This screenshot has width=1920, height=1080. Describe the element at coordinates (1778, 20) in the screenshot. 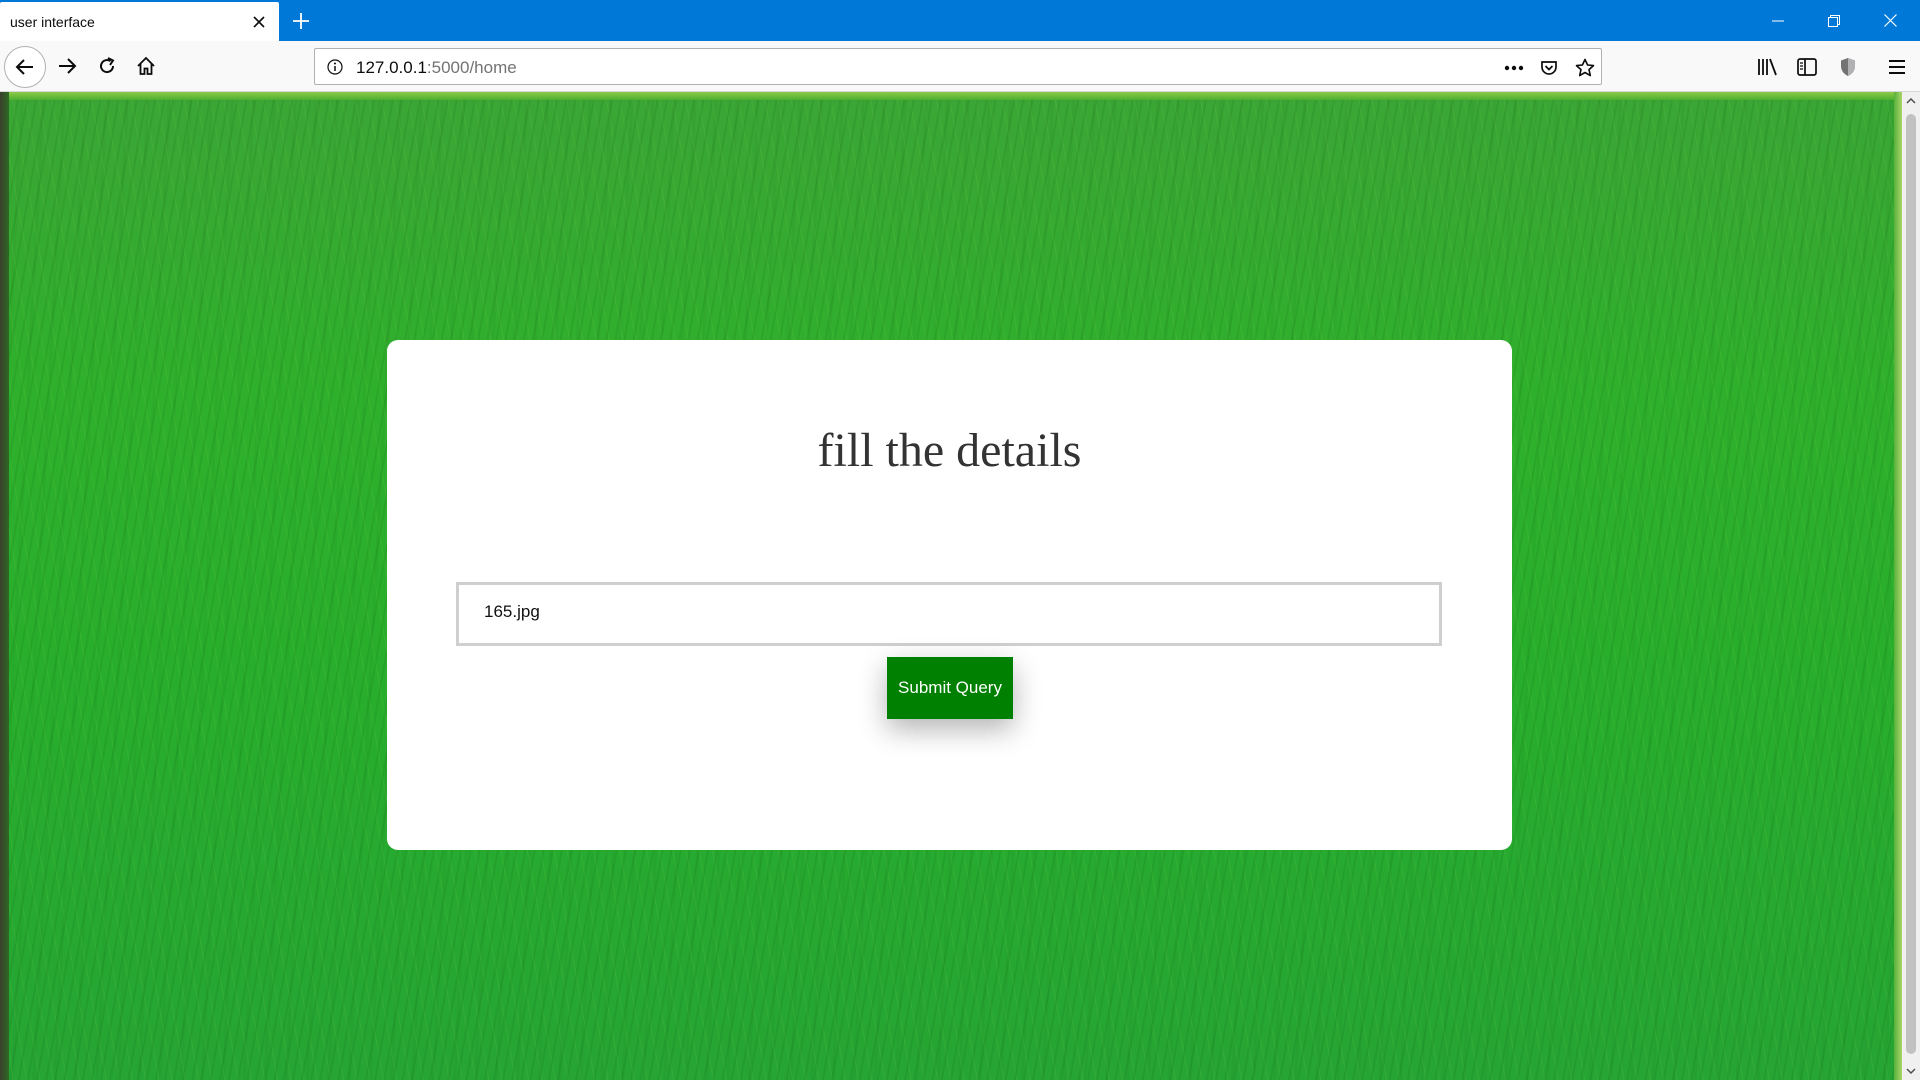

I see `minimize-icon` at that location.